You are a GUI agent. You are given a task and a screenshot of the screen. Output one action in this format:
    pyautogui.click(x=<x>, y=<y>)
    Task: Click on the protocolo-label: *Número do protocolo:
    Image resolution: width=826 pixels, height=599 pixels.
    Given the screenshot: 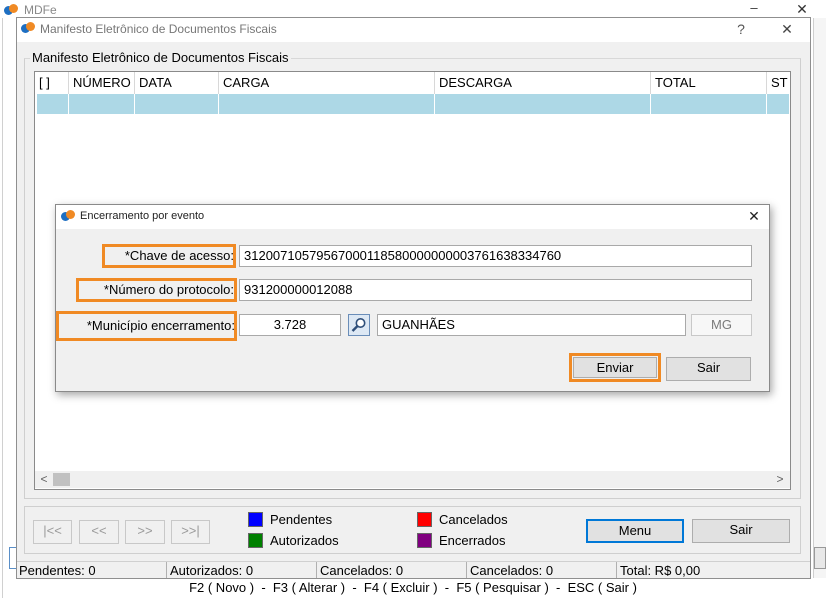 What is the action you would take?
    pyautogui.click(x=168, y=289)
    